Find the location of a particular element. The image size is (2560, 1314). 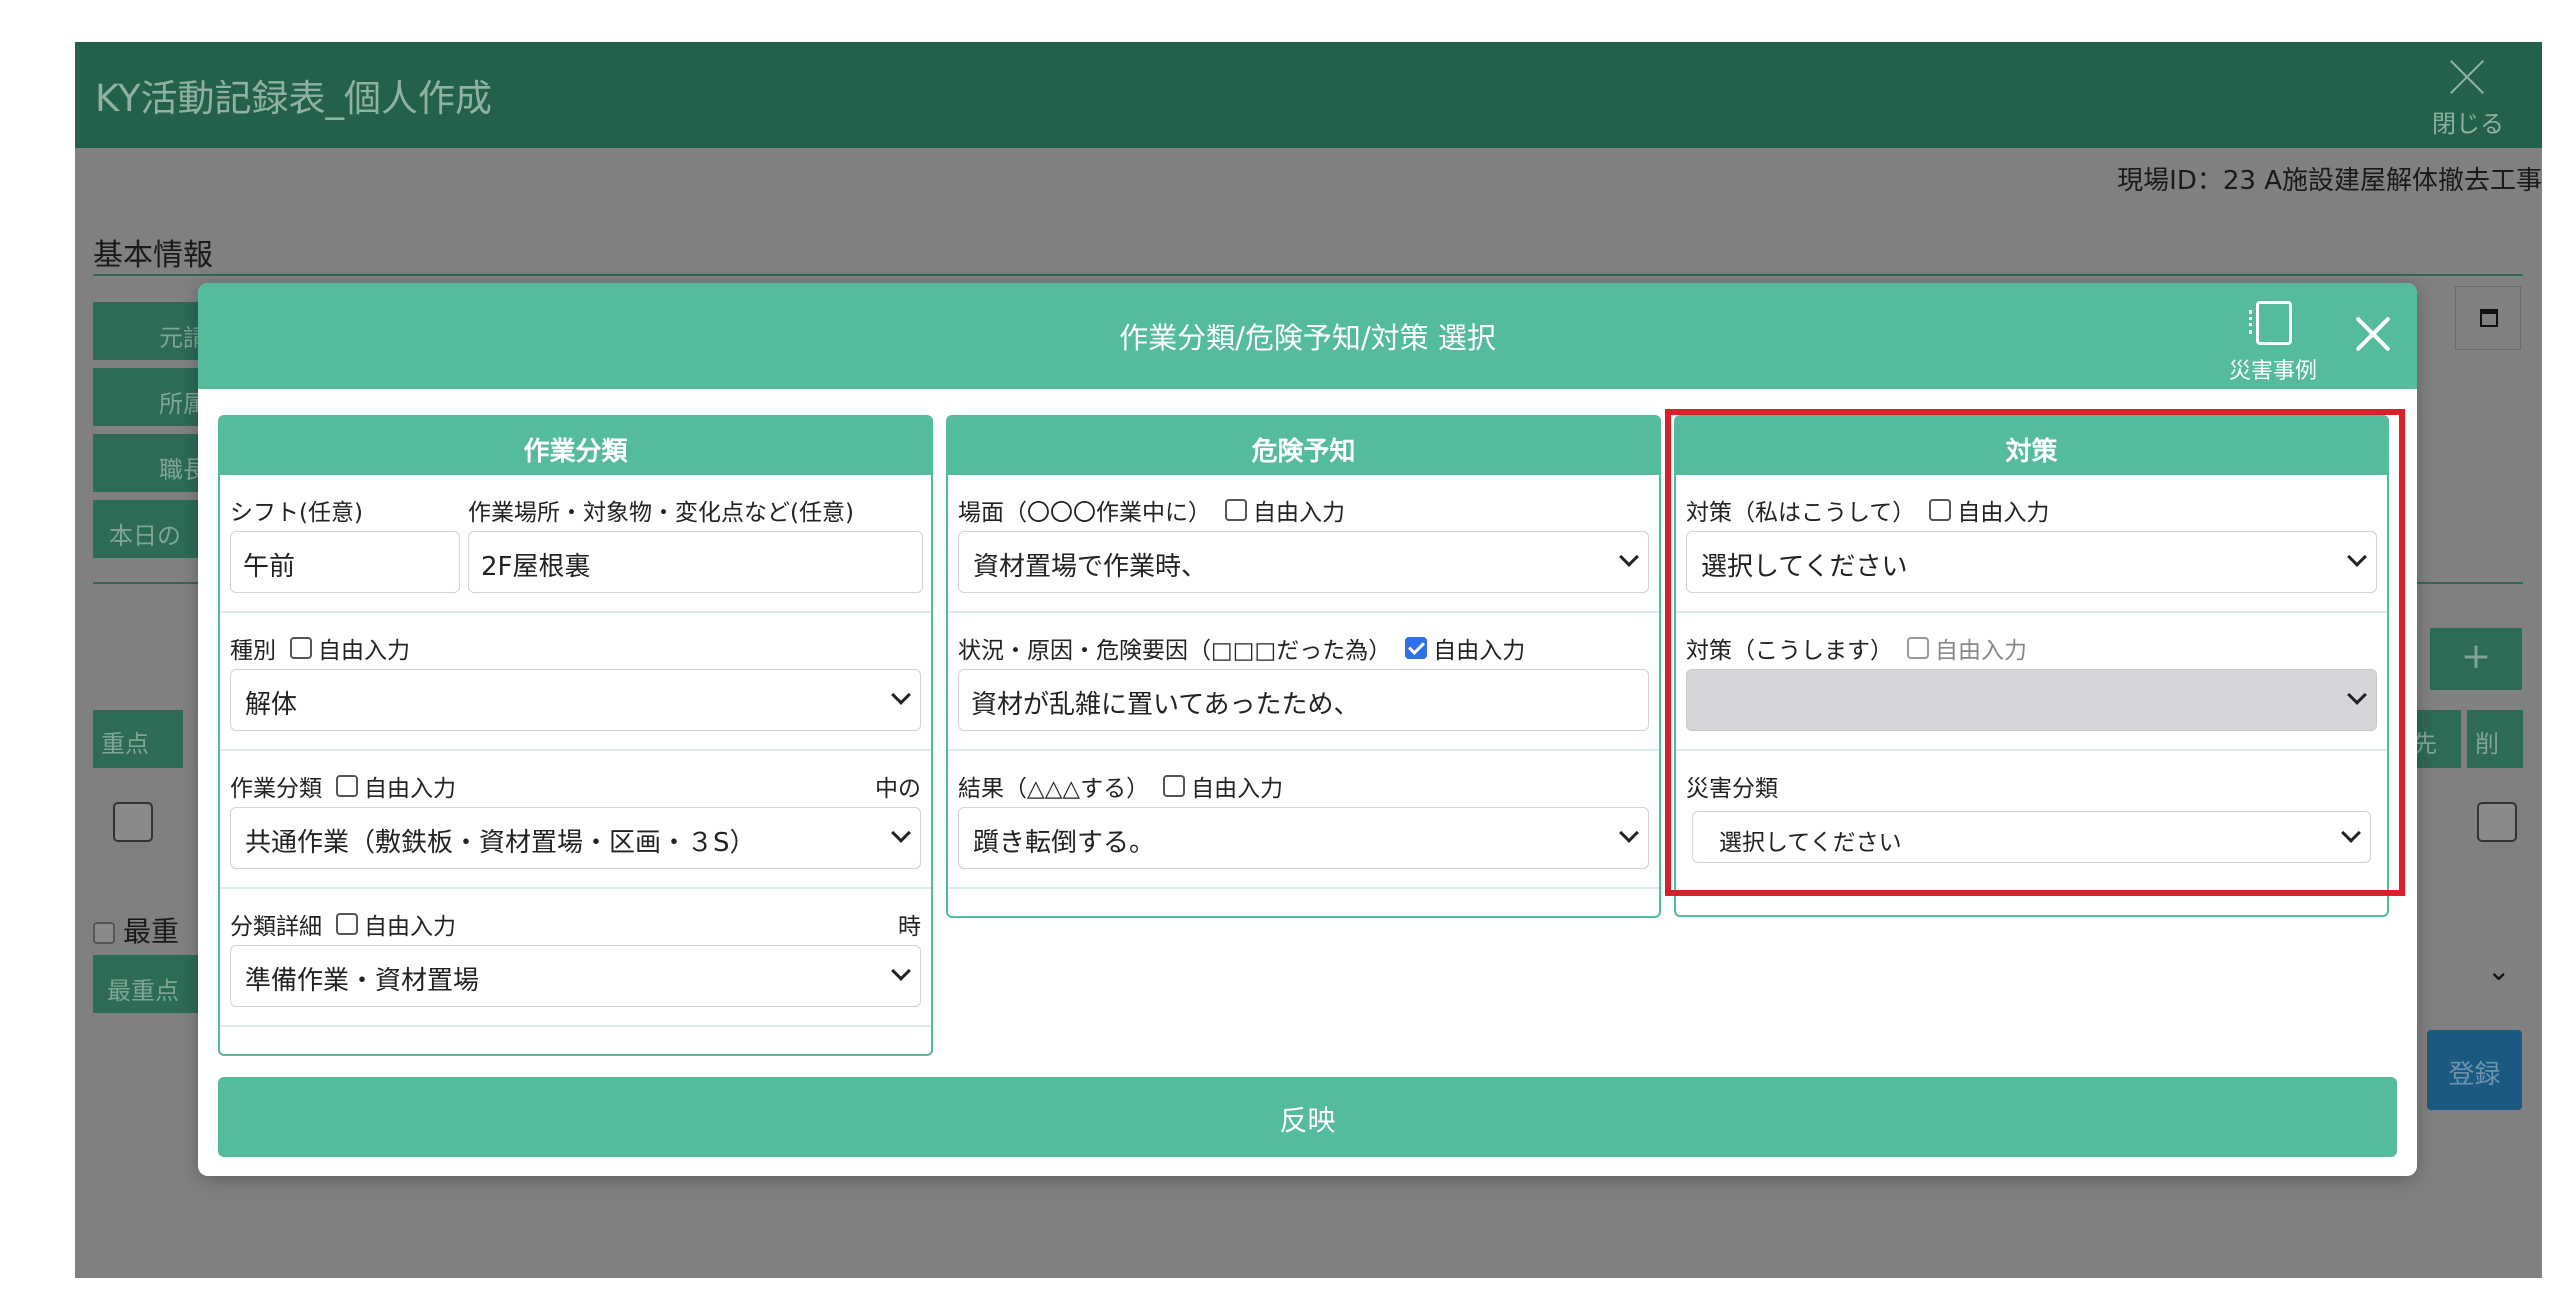

reflect-button: 反映 is located at coordinates (1307, 1117).